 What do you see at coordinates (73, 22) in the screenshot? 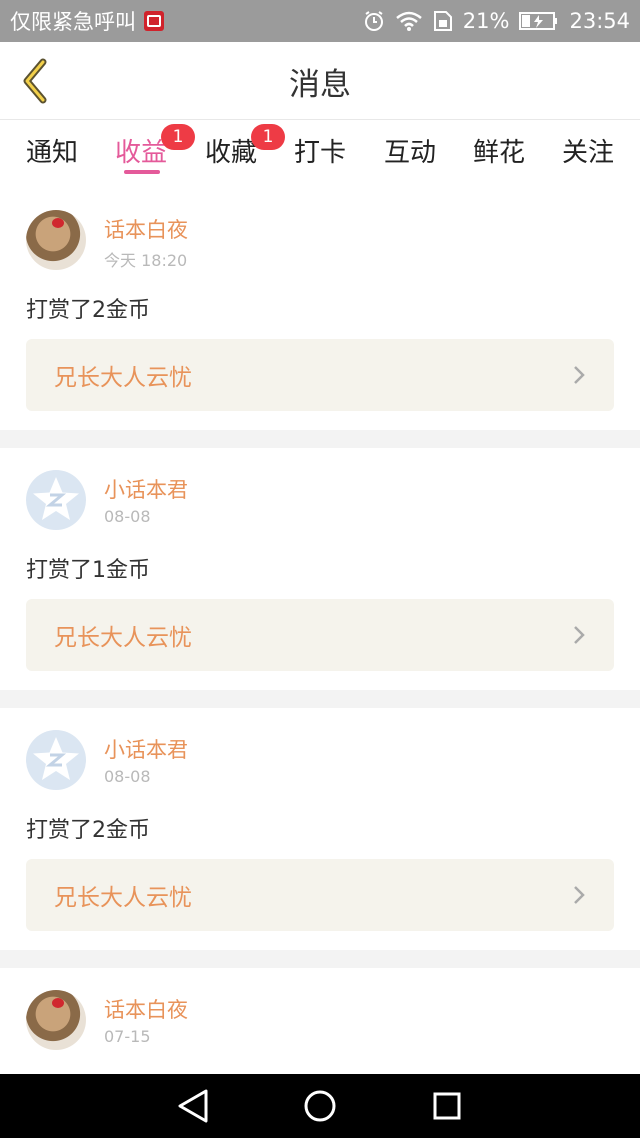
I see `carrier-text: 仅限紧急呼叫` at bounding box center [73, 22].